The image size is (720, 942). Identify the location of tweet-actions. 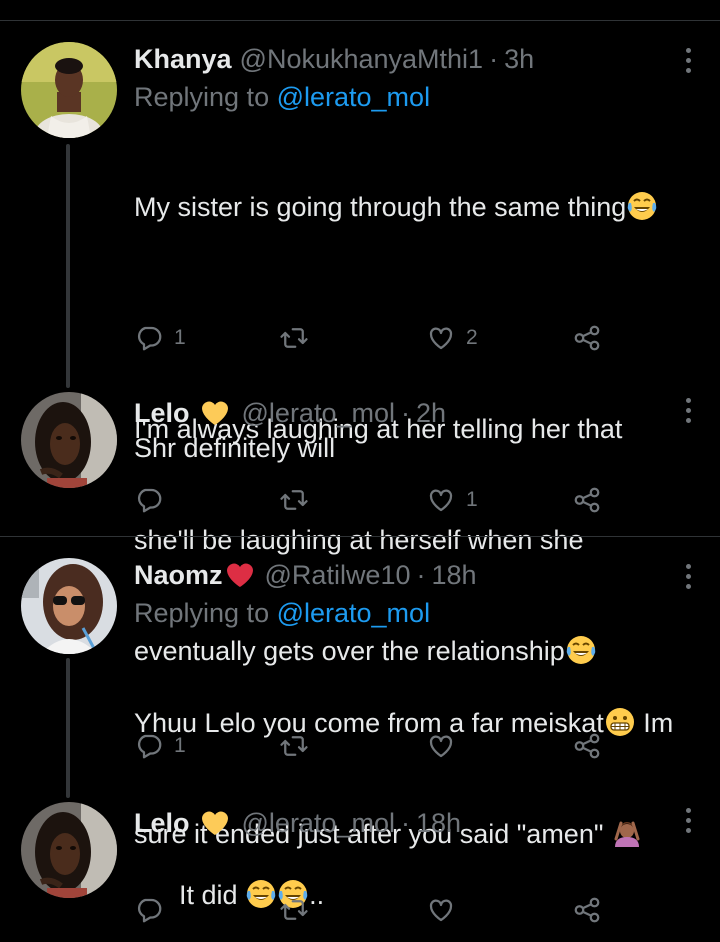
(374, 910).